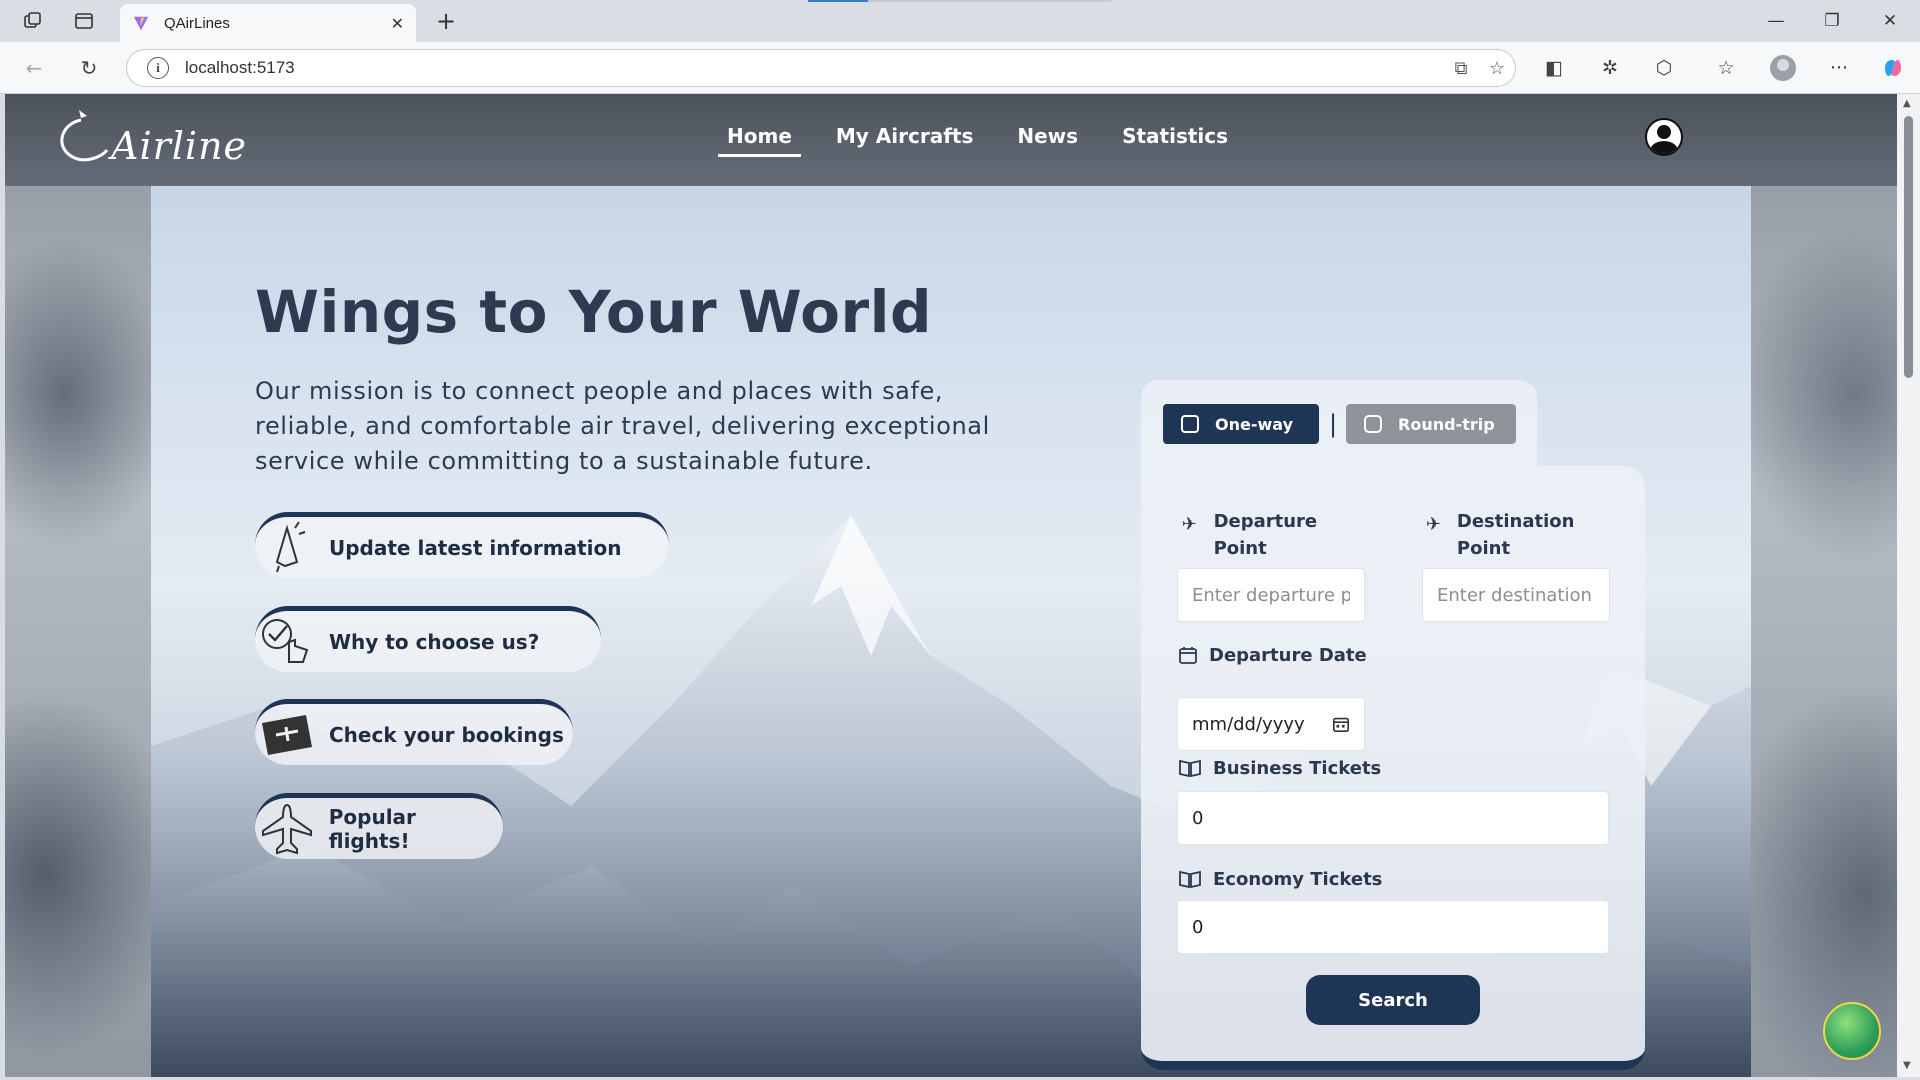 The height and width of the screenshot is (1080, 1920). What do you see at coordinates (904, 140) in the screenshot?
I see `nav-my-aircrafts: My Aircrafts` at bounding box center [904, 140].